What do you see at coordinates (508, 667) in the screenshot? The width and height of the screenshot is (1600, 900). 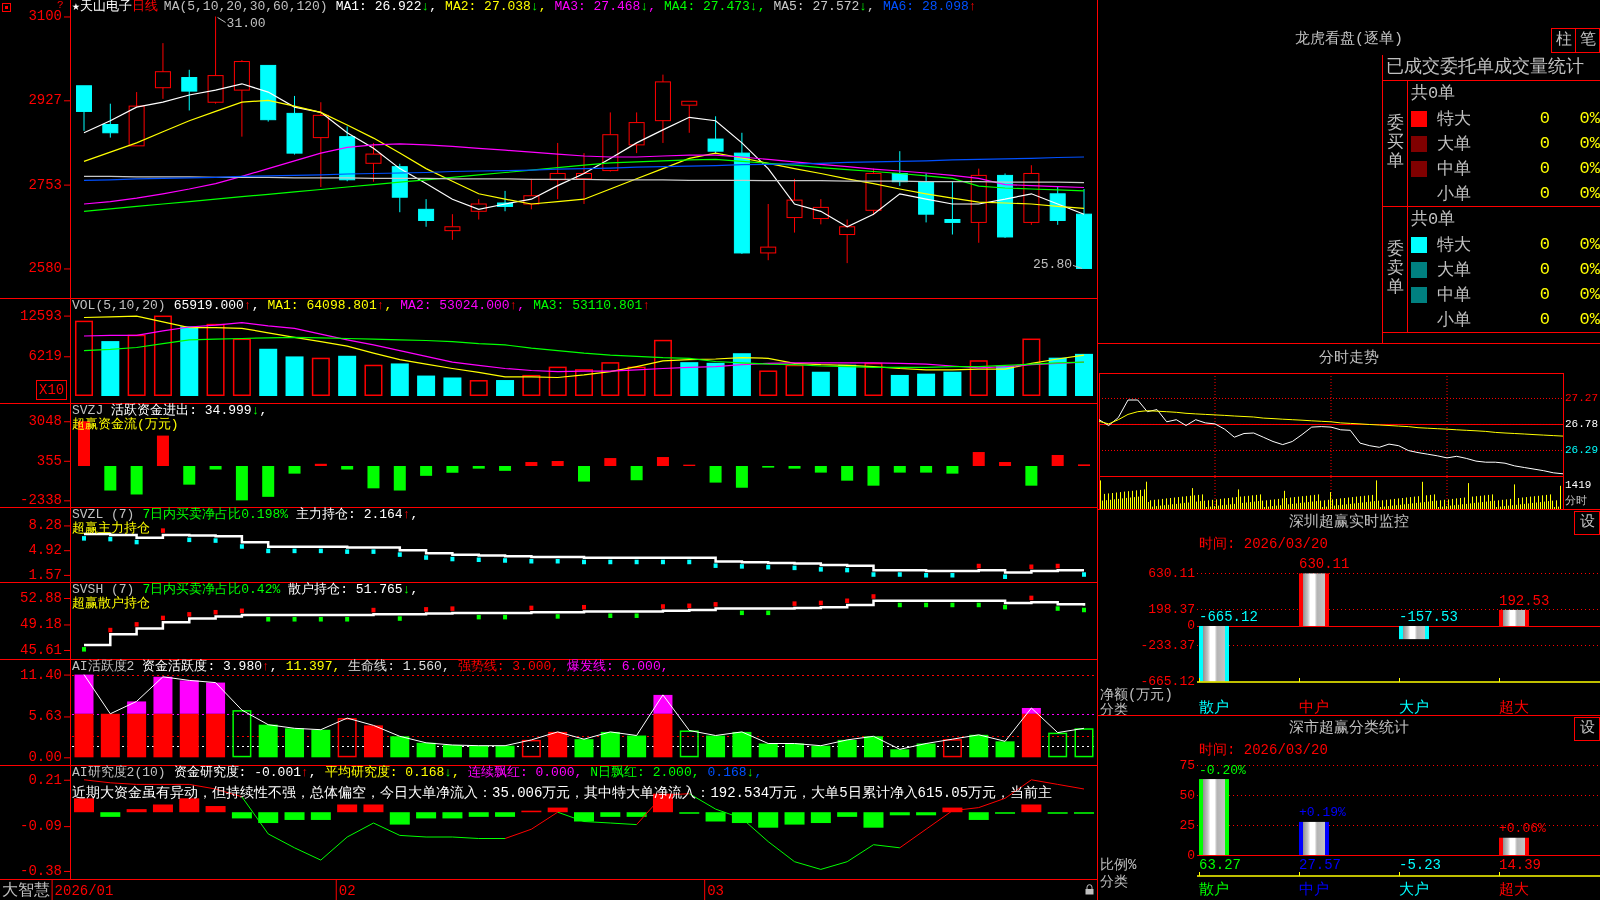 I see `indicator-reading: 强势线: 3.000,` at bounding box center [508, 667].